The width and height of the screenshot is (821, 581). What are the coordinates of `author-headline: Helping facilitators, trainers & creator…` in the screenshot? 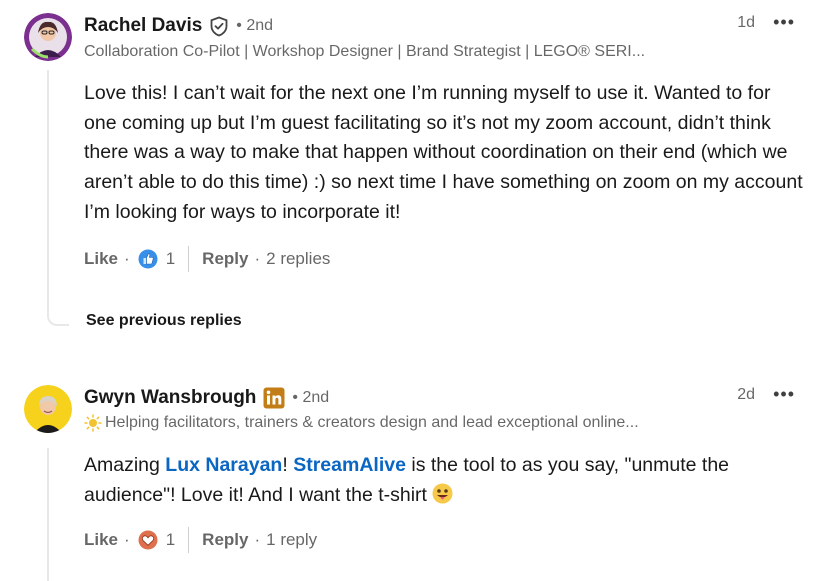 It's located at (399, 423).